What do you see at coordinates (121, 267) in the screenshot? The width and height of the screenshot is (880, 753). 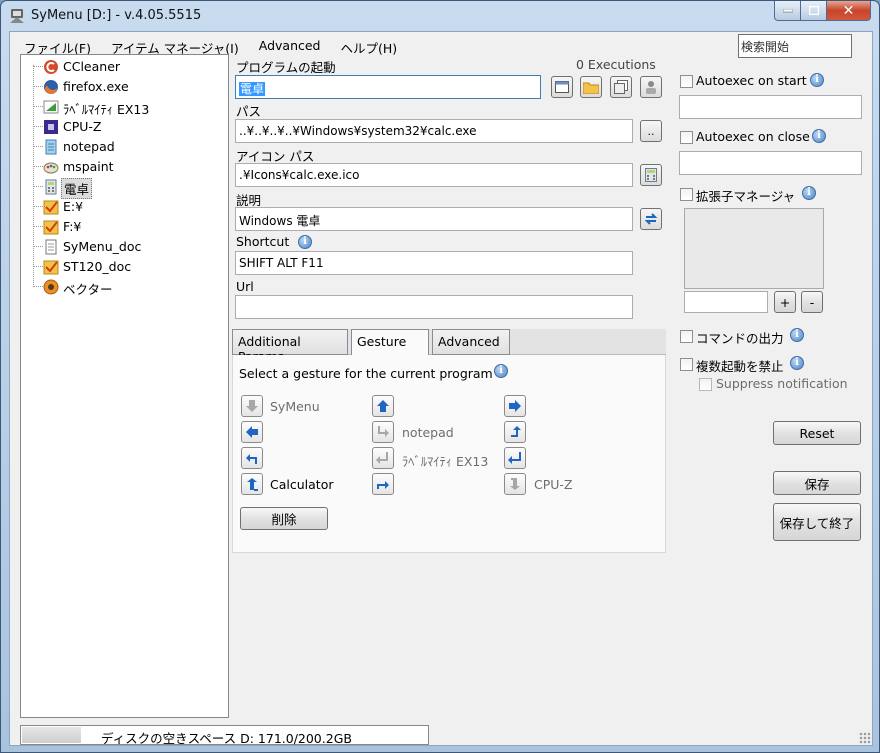 I see `tree-item-st120-doc: ST120_doc` at bounding box center [121, 267].